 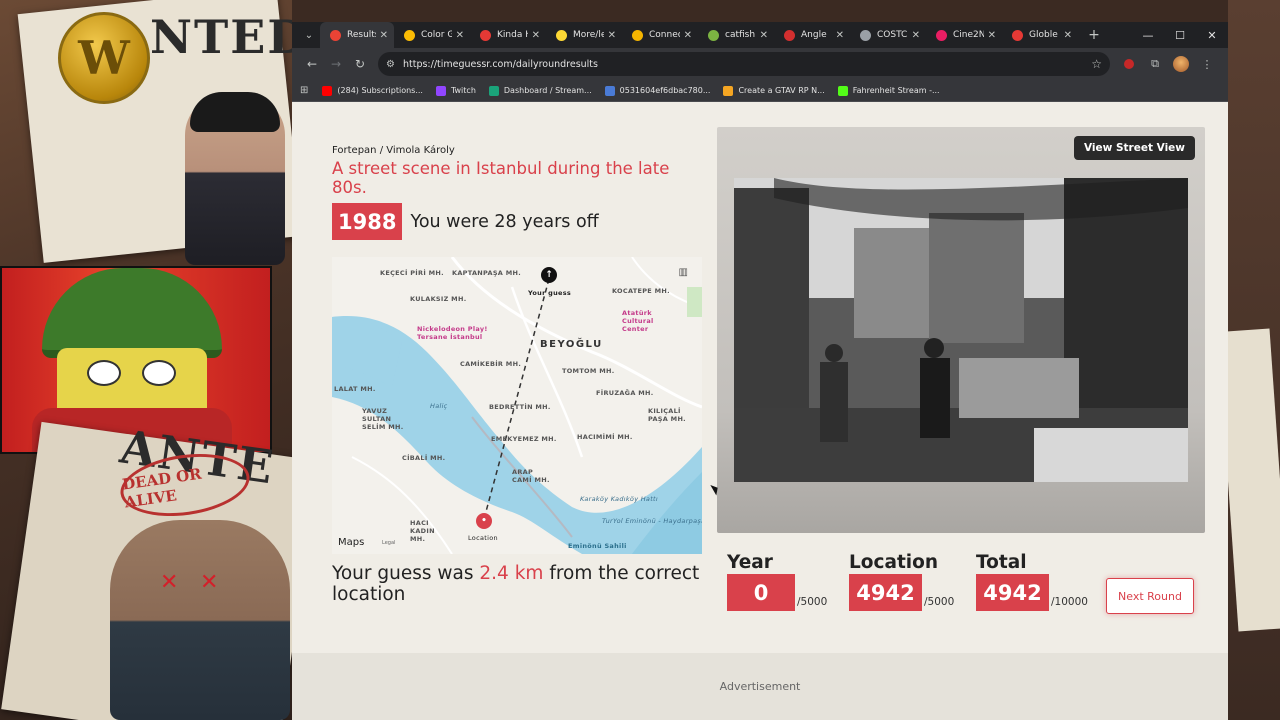 I want to click on street-scene-photo, so click(x=961, y=330).